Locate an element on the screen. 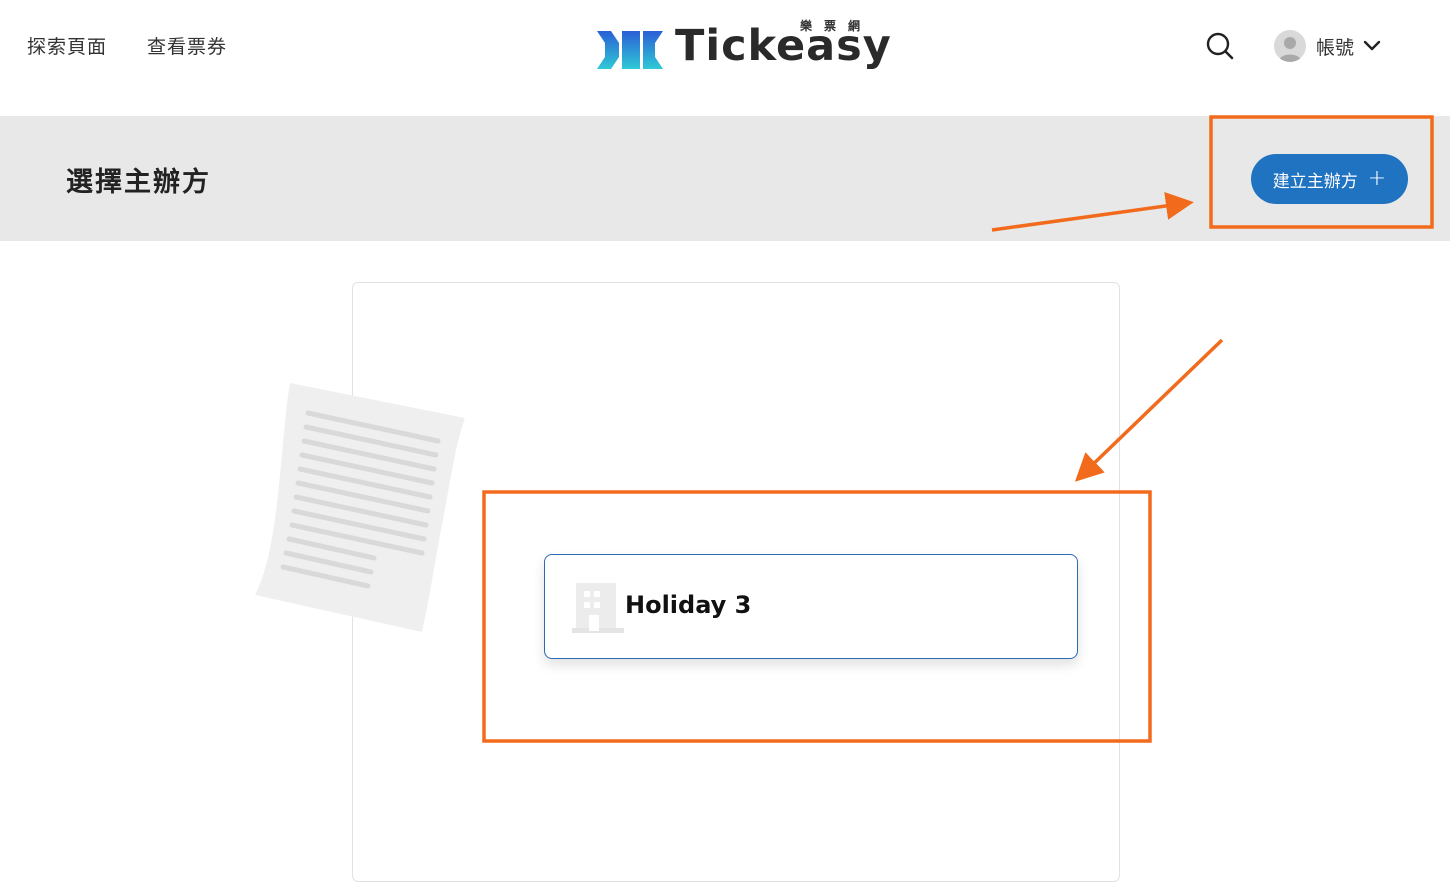 The width and height of the screenshot is (1450, 882). document-illustration is located at coordinates (360, 507).